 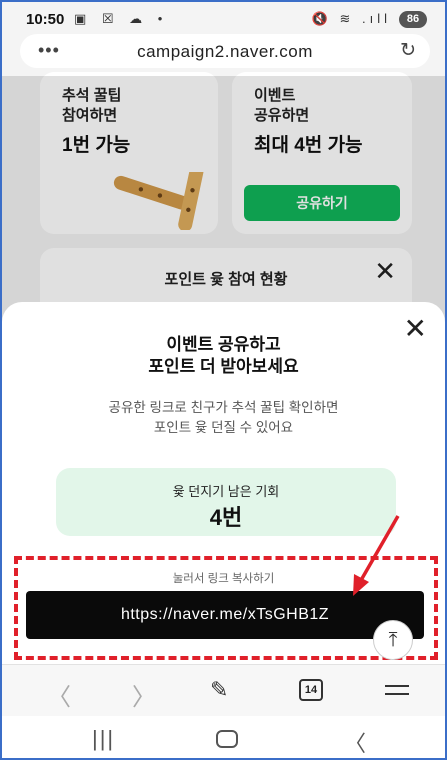 I want to click on sheet-desc-line2: 포인트 윷 던질 수 있어요, so click(x=223, y=427).